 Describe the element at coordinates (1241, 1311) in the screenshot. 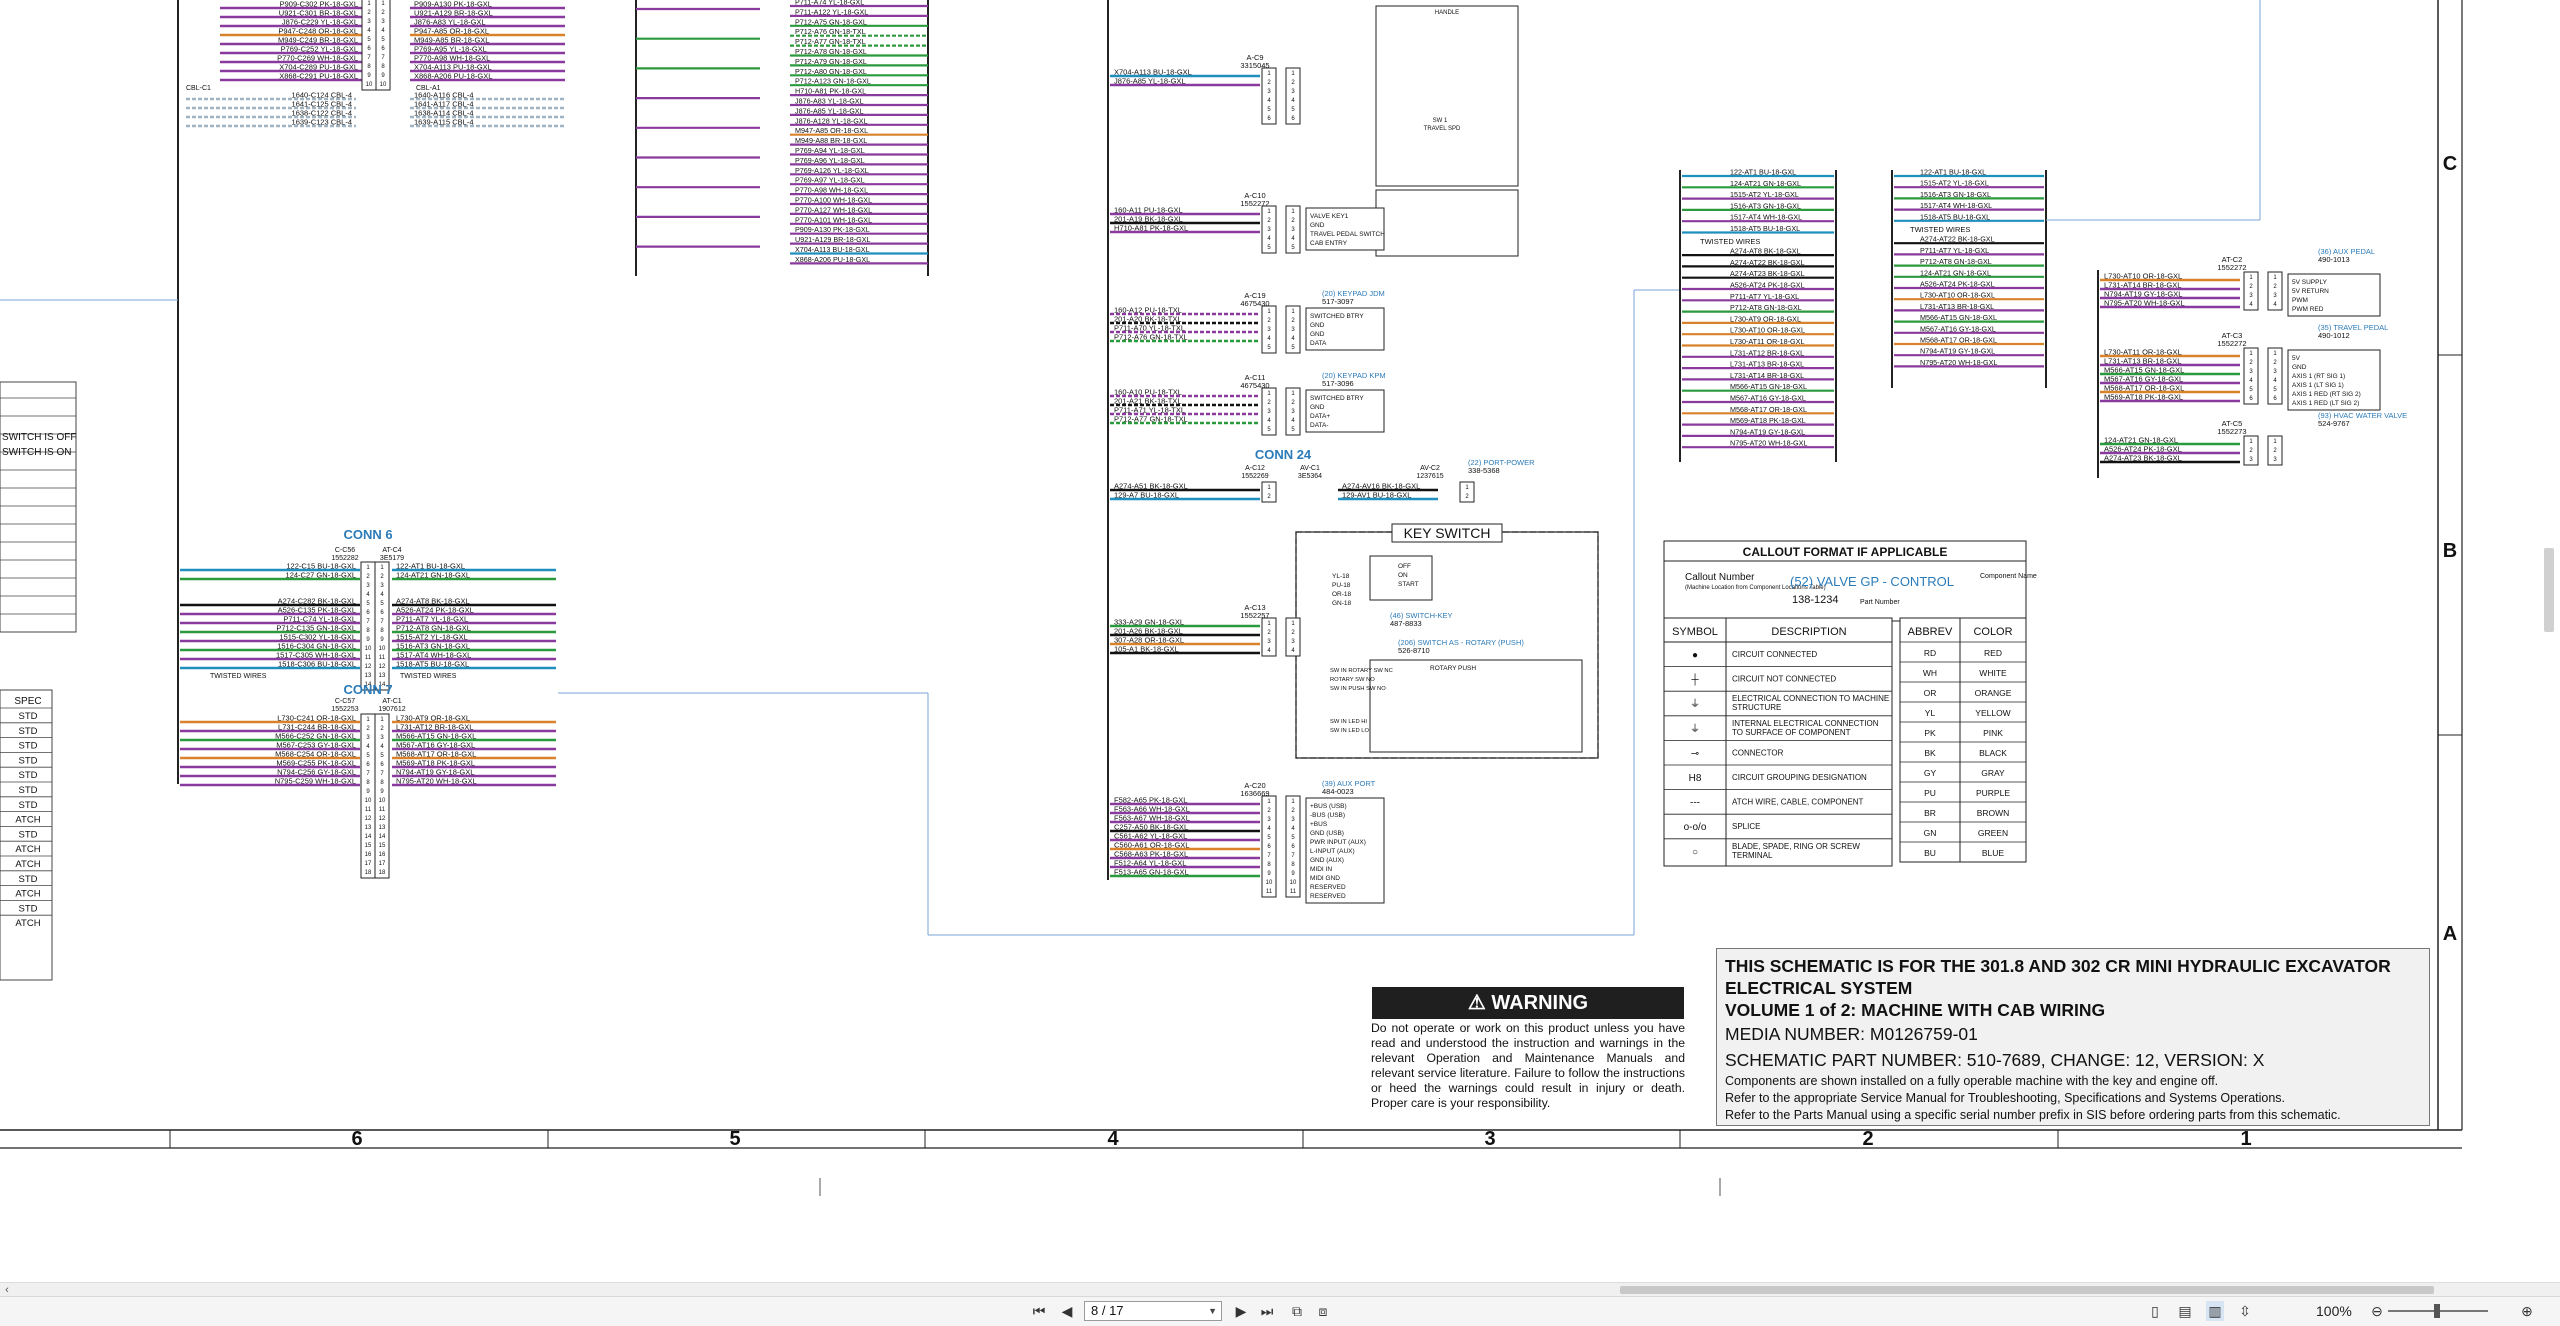

I see `next-page-icon: ▶` at that location.